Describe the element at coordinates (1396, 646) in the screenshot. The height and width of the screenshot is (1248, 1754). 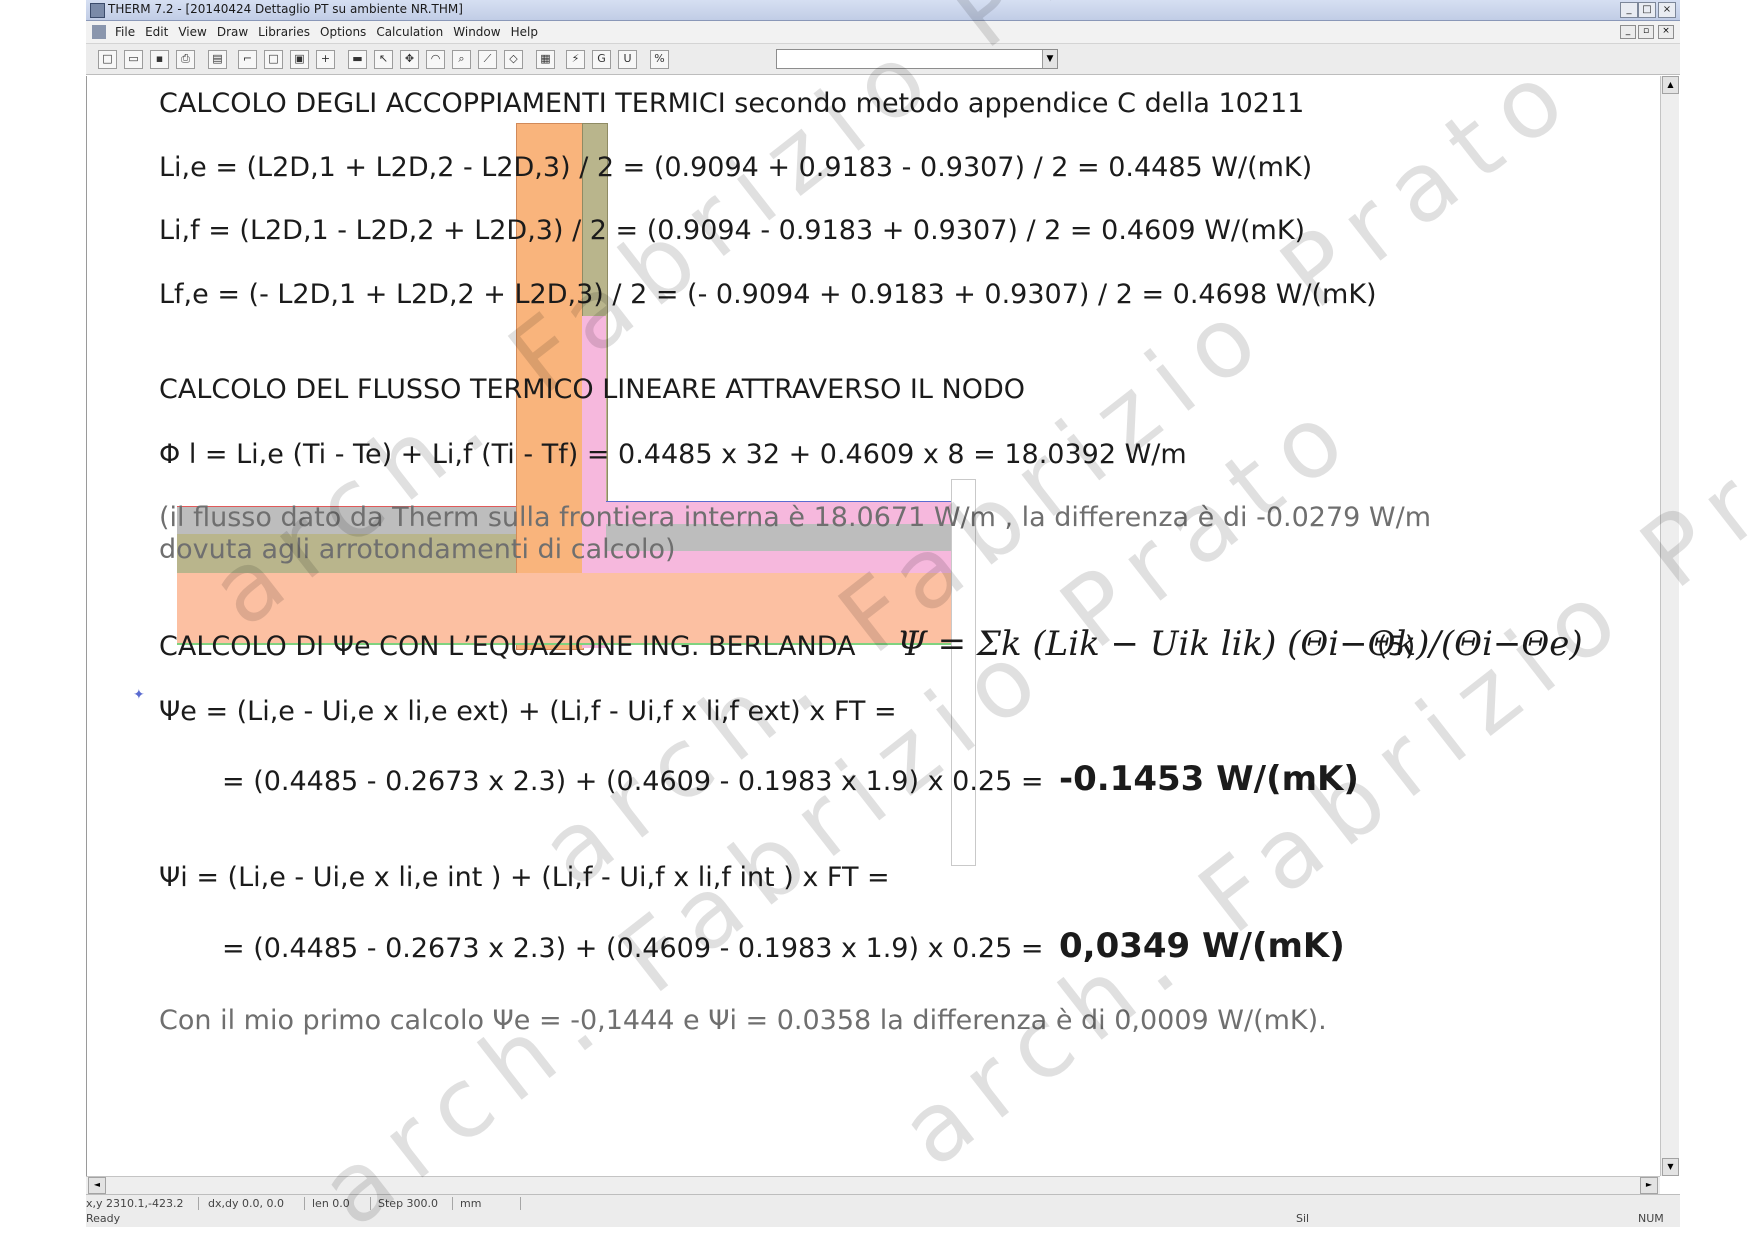
I see `formula-number: (5)` at that location.